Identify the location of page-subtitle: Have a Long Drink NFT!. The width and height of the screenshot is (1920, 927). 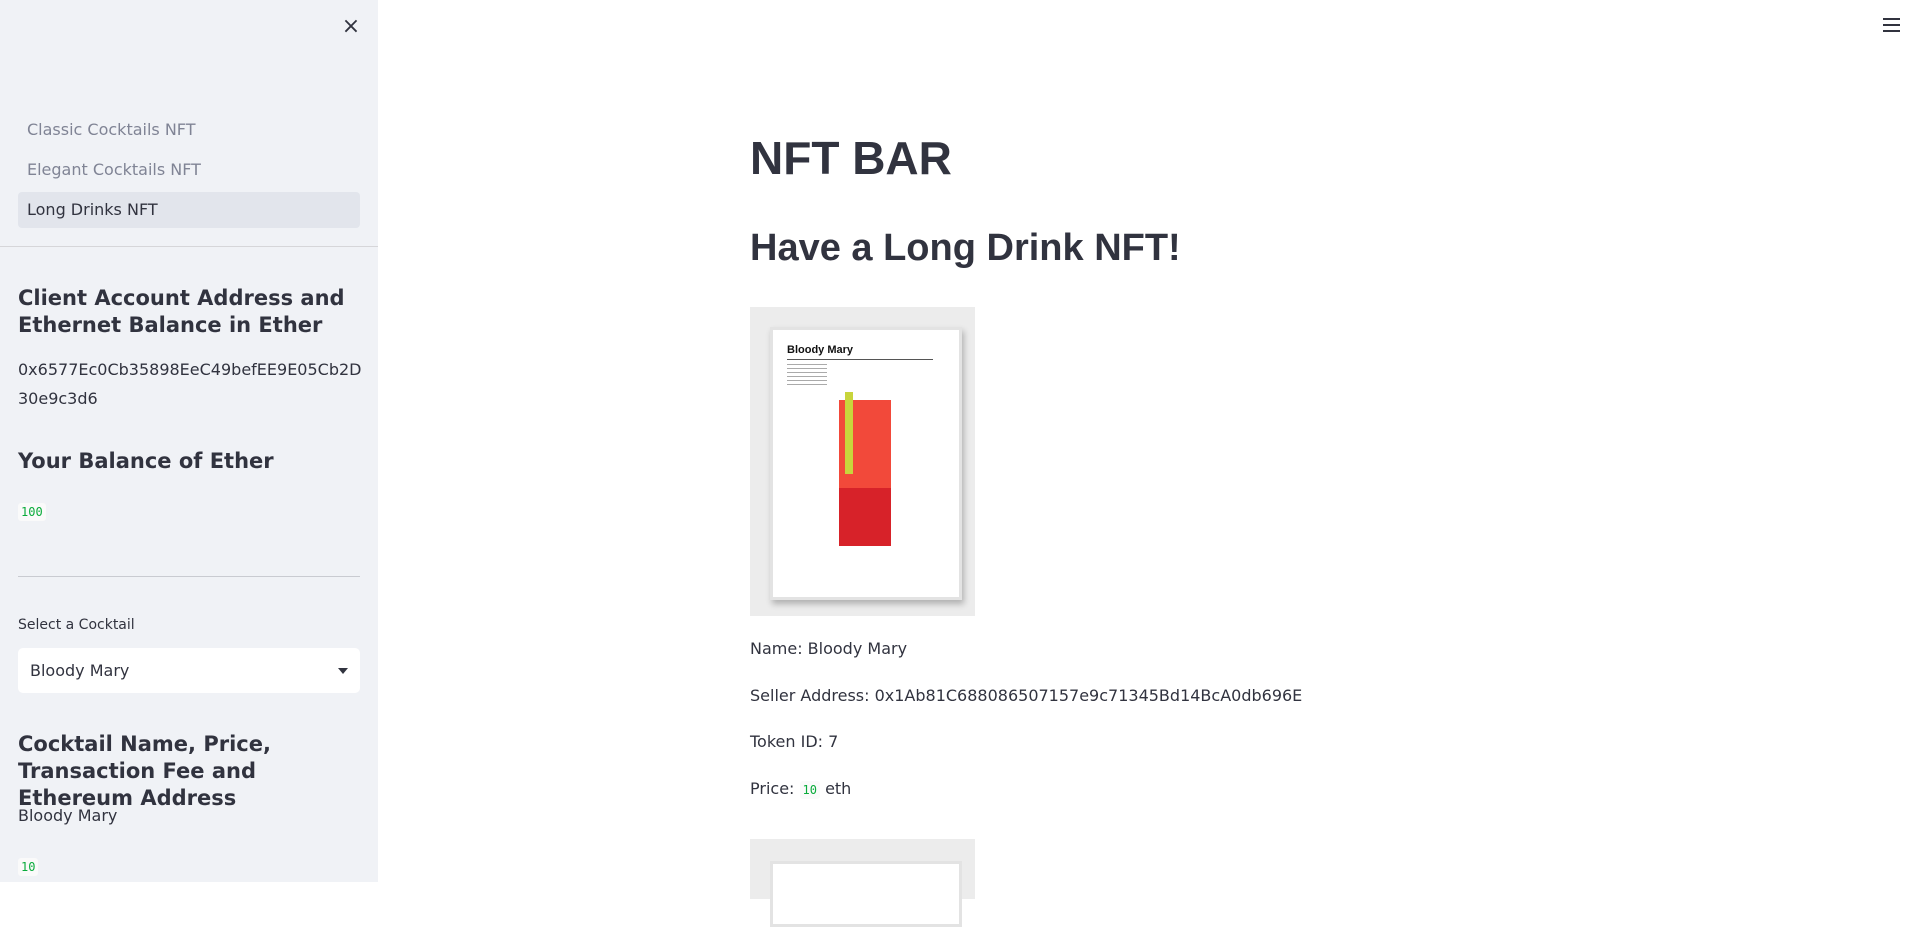
(965, 248).